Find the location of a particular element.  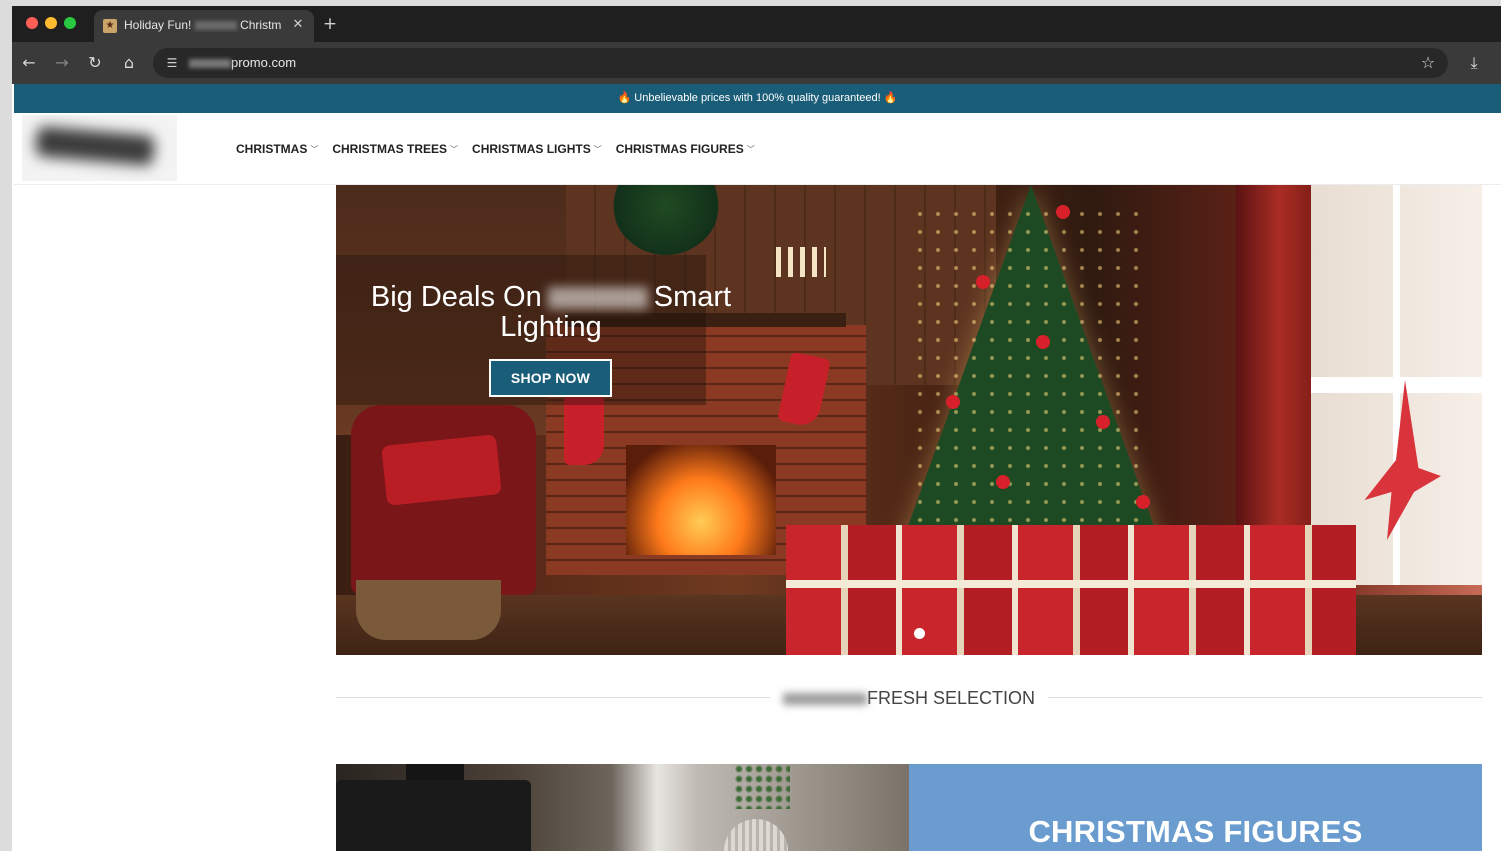

tune-icon: ☰ is located at coordinates (172, 63).